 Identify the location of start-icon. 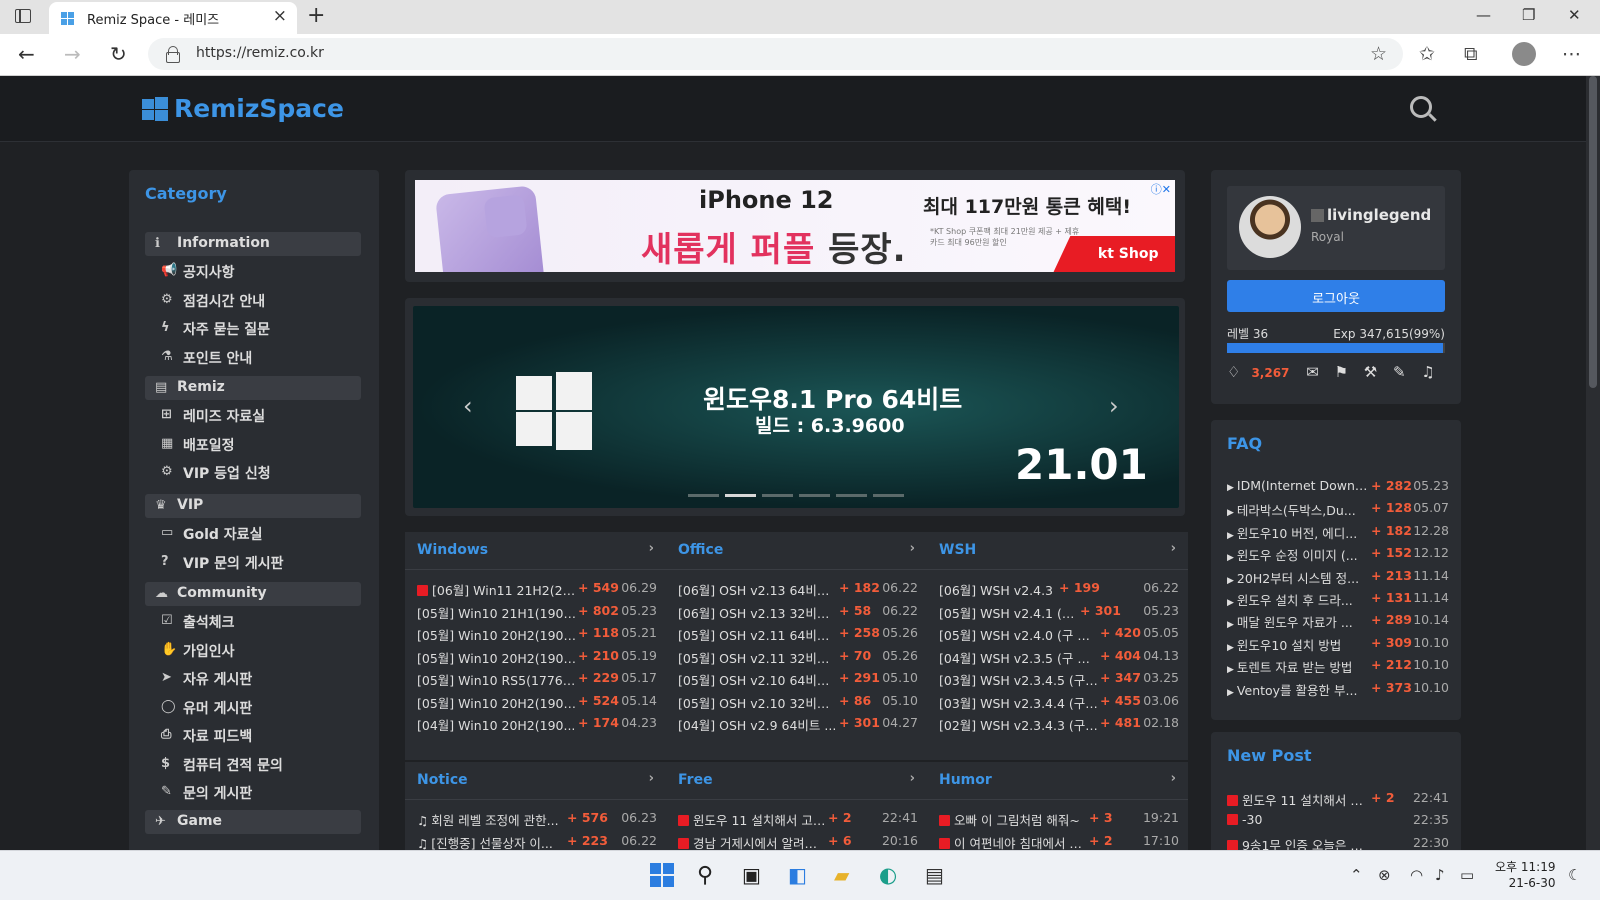
(663, 876).